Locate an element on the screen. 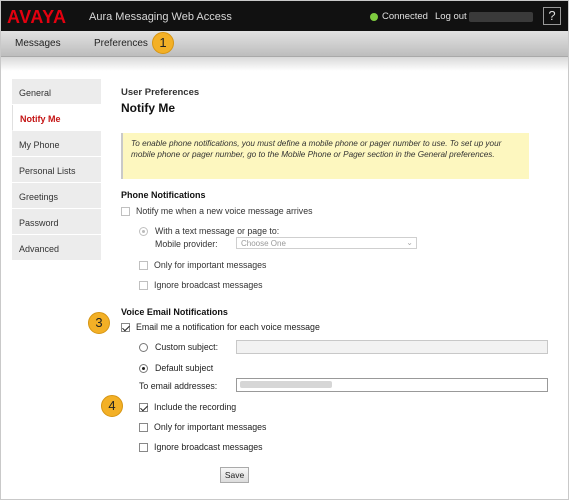 The width and height of the screenshot is (569, 500). mobile-provider-row: Mobile provider: is located at coordinates (186, 244).